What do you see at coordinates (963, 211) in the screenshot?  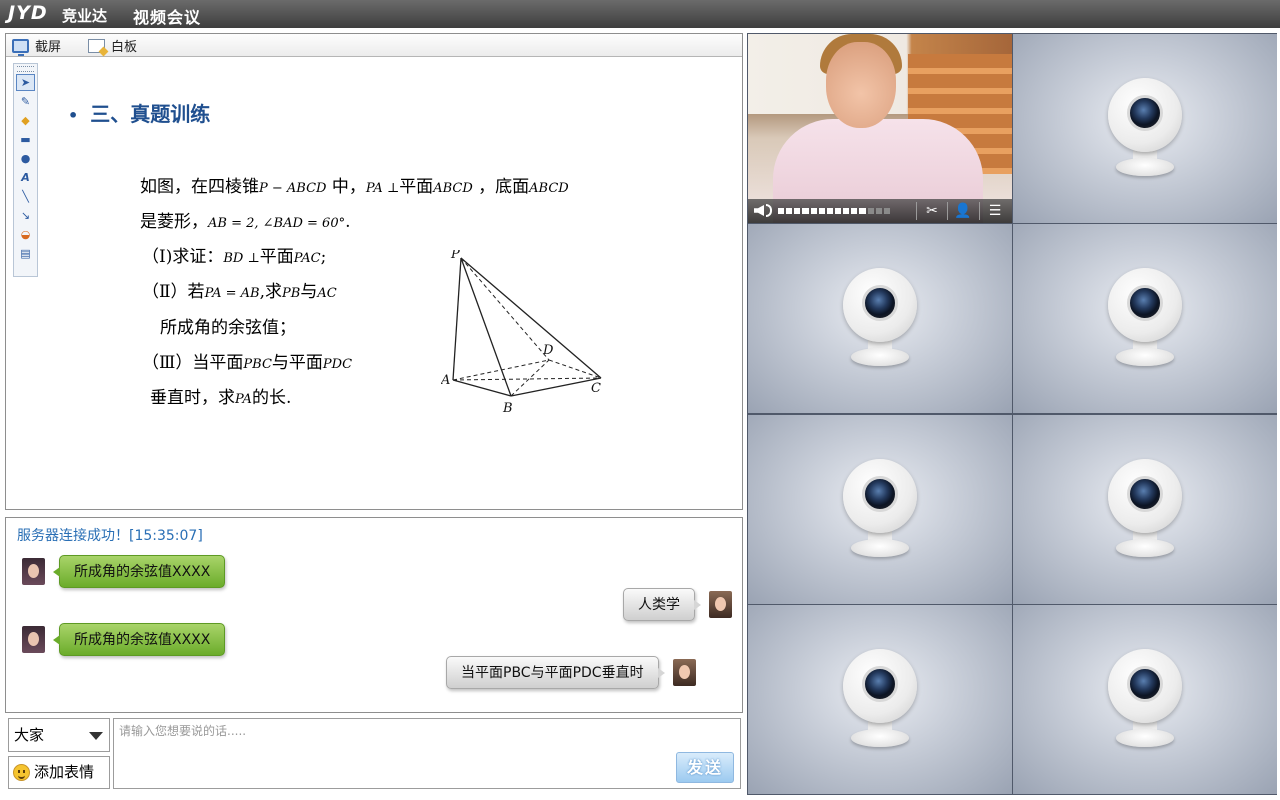 I see `add-user-icon: 👤` at bounding box center [963, 211].